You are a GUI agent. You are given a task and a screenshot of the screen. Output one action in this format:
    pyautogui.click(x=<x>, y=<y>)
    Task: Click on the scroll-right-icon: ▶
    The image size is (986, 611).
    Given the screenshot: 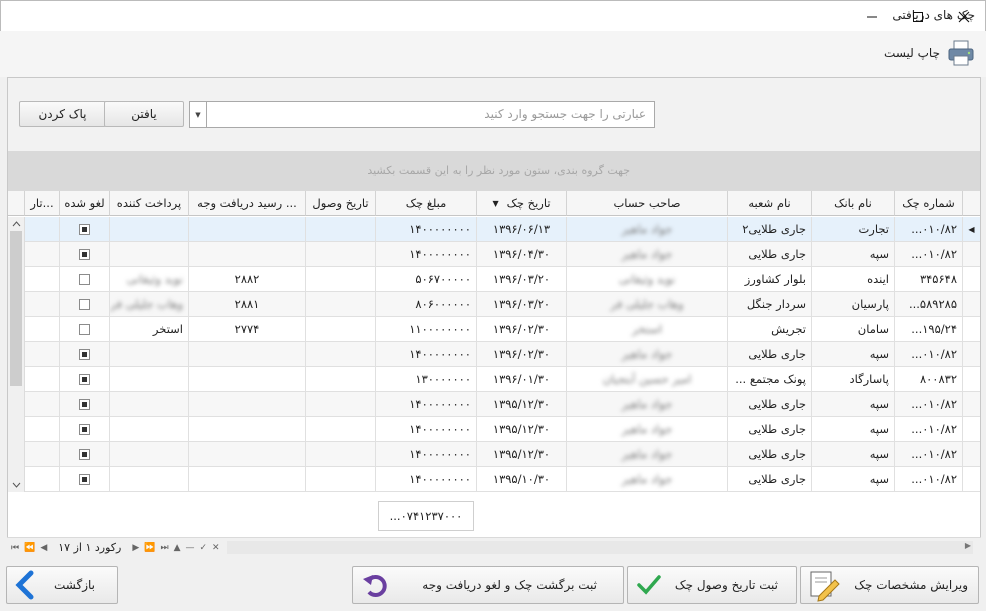 What is the action you would take?
    pyautogui.click(x=968, y=545)
    